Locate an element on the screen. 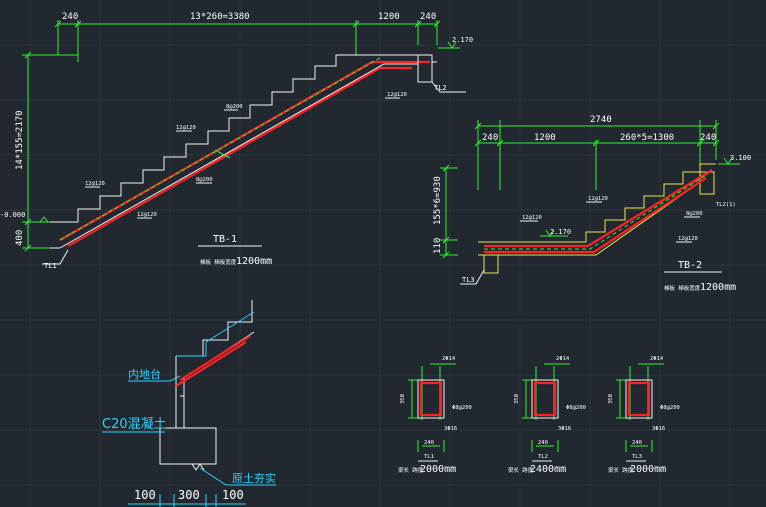  tb2-dim-steps: 260*5=1300 is located at coordinates (647, 138).